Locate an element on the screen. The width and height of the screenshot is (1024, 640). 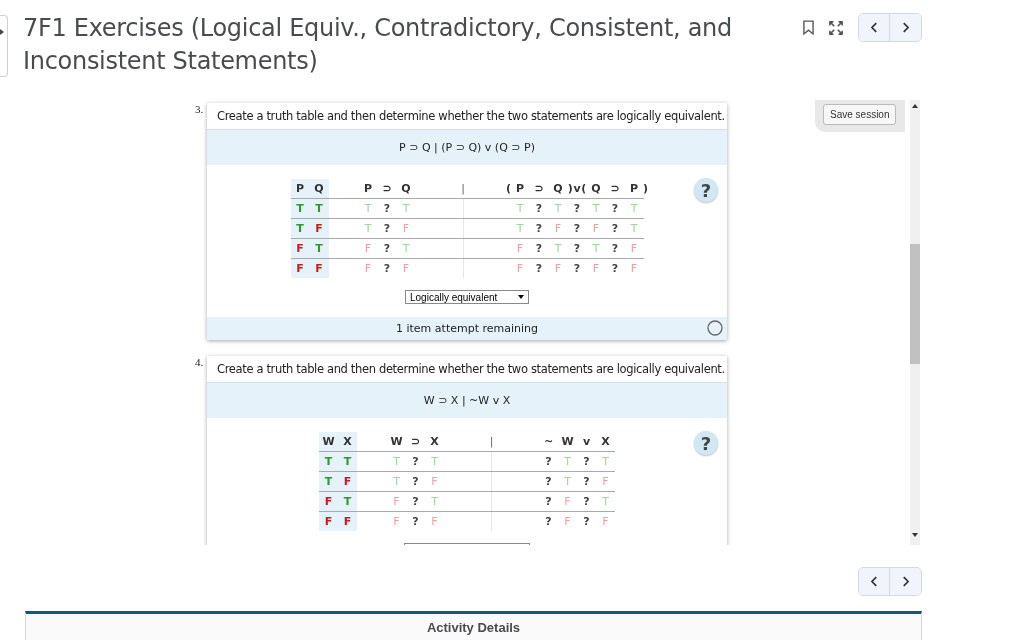
expand-arrow-icon is located at coordinates (2, 32).